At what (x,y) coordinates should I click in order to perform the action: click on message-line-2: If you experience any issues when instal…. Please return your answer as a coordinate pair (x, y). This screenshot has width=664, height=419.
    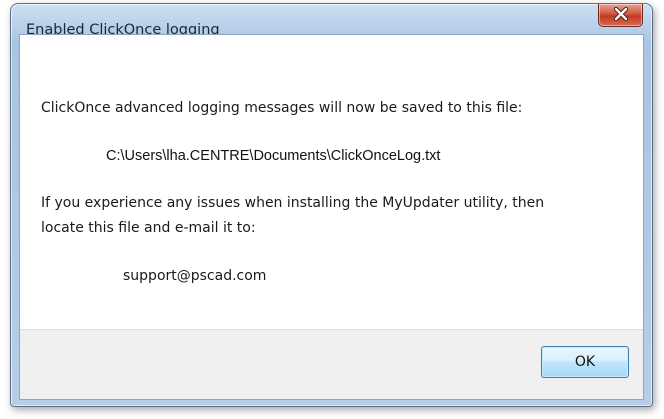
    Looking at the image, I should click on (293, 203).